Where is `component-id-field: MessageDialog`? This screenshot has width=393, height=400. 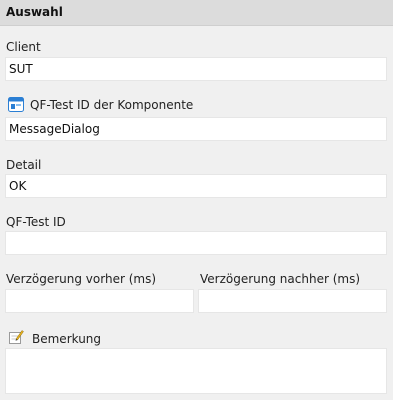 component-id-field: MessageDialog is located at coordinates (196, 129).